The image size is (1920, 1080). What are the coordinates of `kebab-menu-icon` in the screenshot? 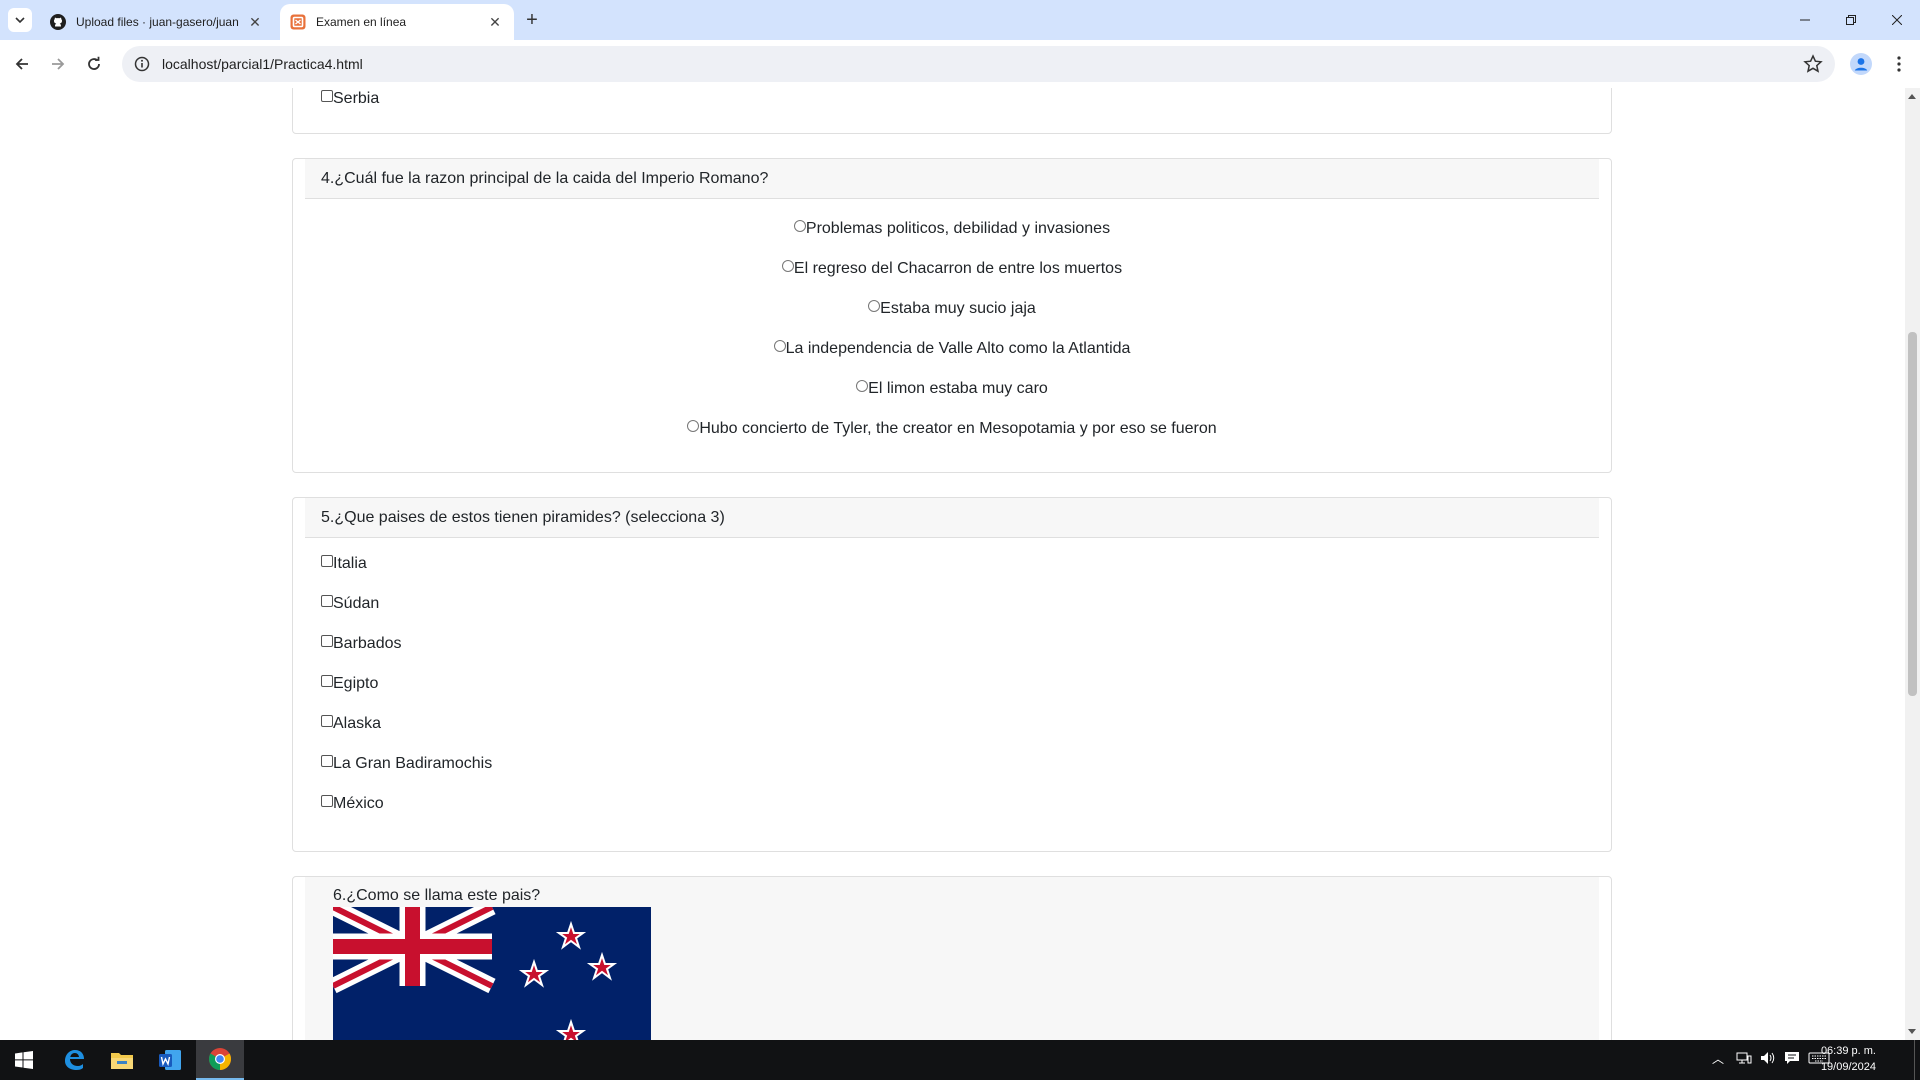 It's located at (1899, 64).